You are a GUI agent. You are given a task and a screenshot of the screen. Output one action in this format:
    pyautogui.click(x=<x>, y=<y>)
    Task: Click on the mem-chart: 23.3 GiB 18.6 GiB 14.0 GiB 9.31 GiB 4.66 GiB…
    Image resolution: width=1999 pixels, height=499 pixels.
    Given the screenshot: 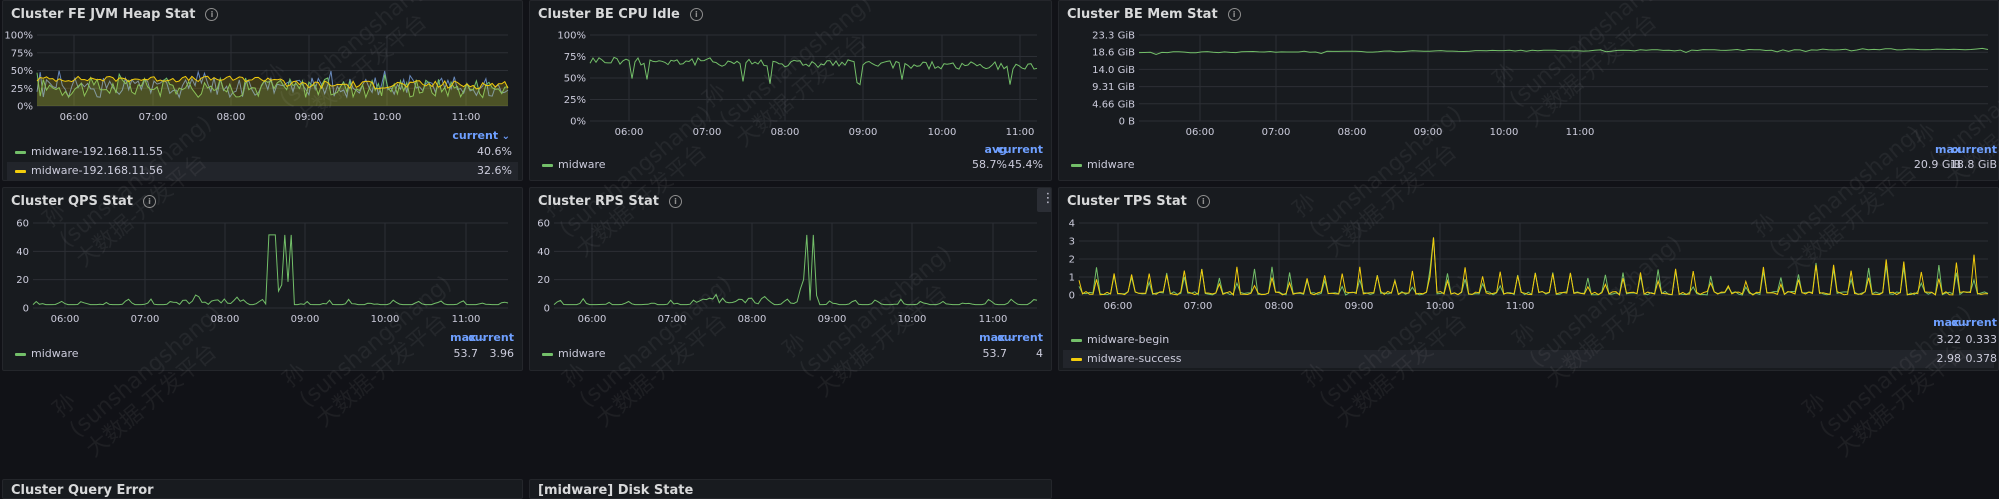 What is the action you would take?
    pyautogui.click(x=1529, y=73)
    